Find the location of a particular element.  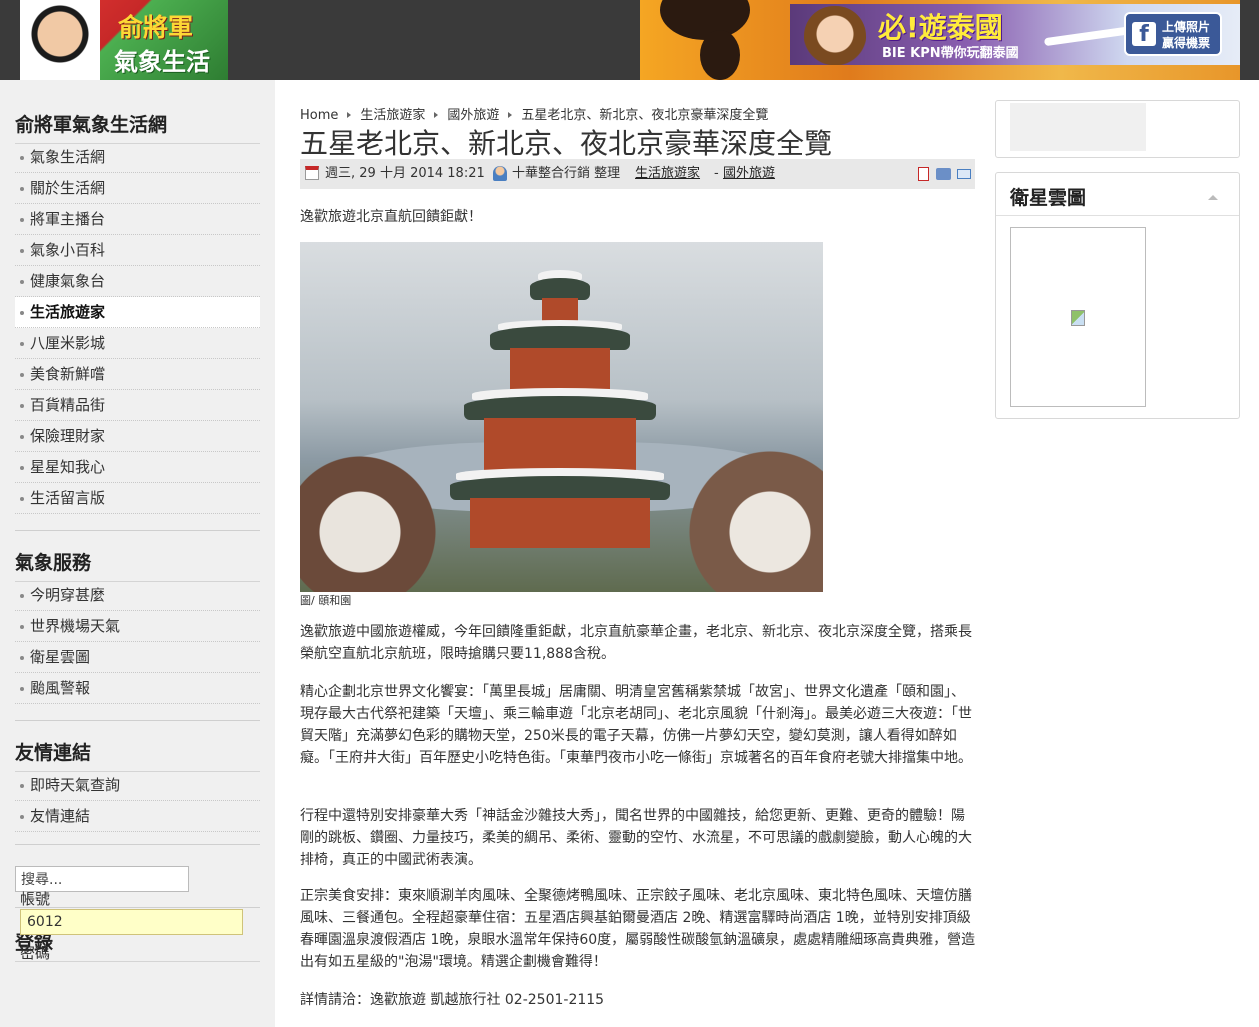

sidebar-main-menu-item: 生活留言版 is located at coordinates (137, 498).